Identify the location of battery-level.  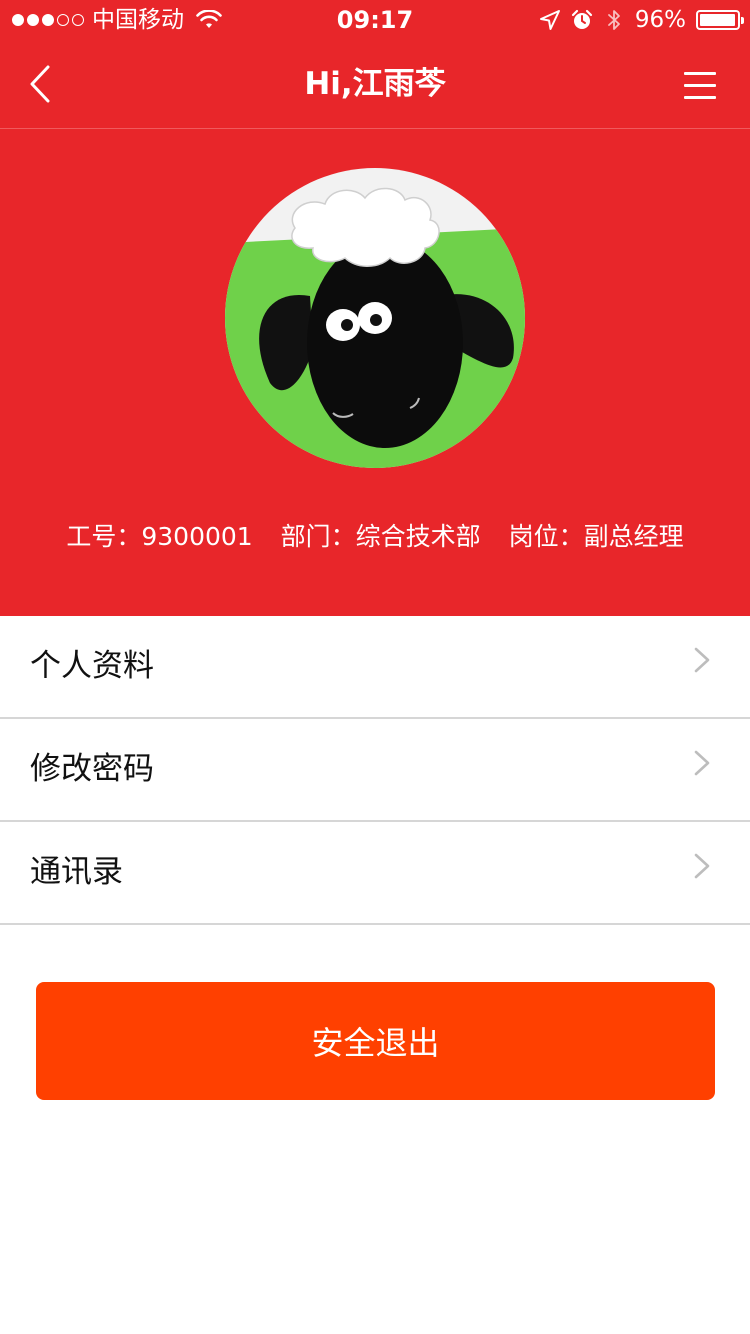
(717, 20).